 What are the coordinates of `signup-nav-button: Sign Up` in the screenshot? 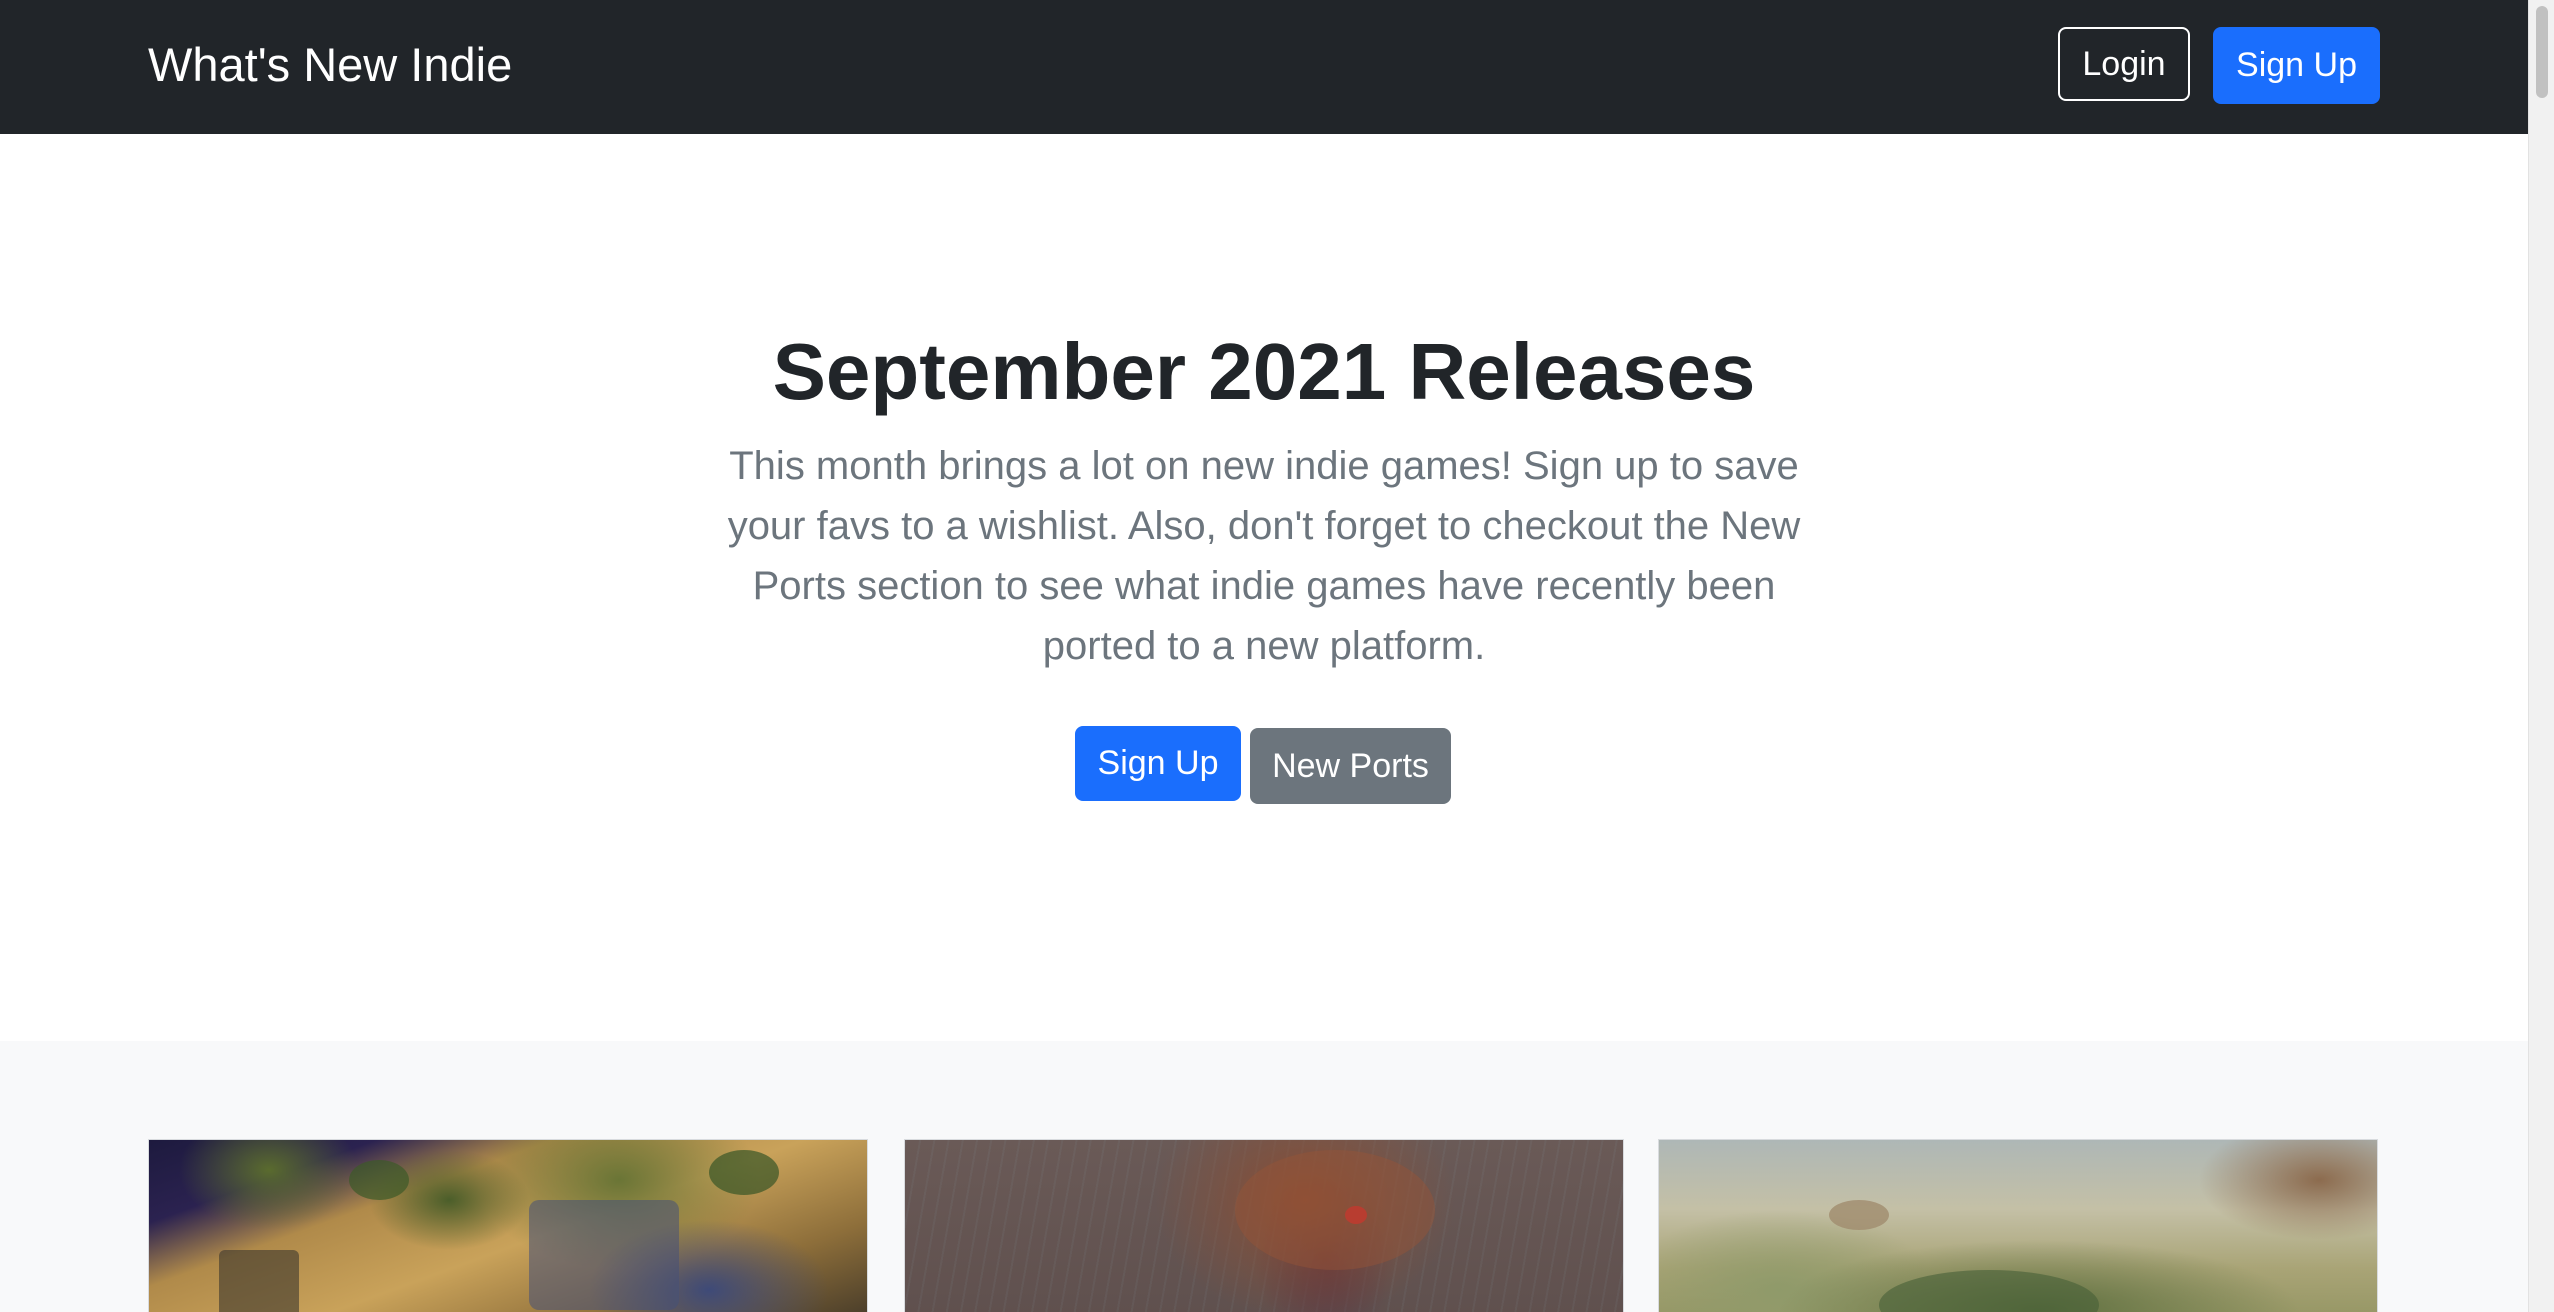 It's located at (2296, 65).